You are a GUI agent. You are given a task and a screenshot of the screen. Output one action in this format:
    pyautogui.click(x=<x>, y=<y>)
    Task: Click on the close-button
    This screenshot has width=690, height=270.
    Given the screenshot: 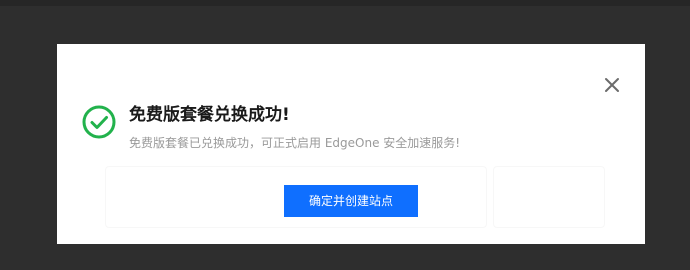 What is the action you would take?
    pyautogui.click(x=612, y=85)
    